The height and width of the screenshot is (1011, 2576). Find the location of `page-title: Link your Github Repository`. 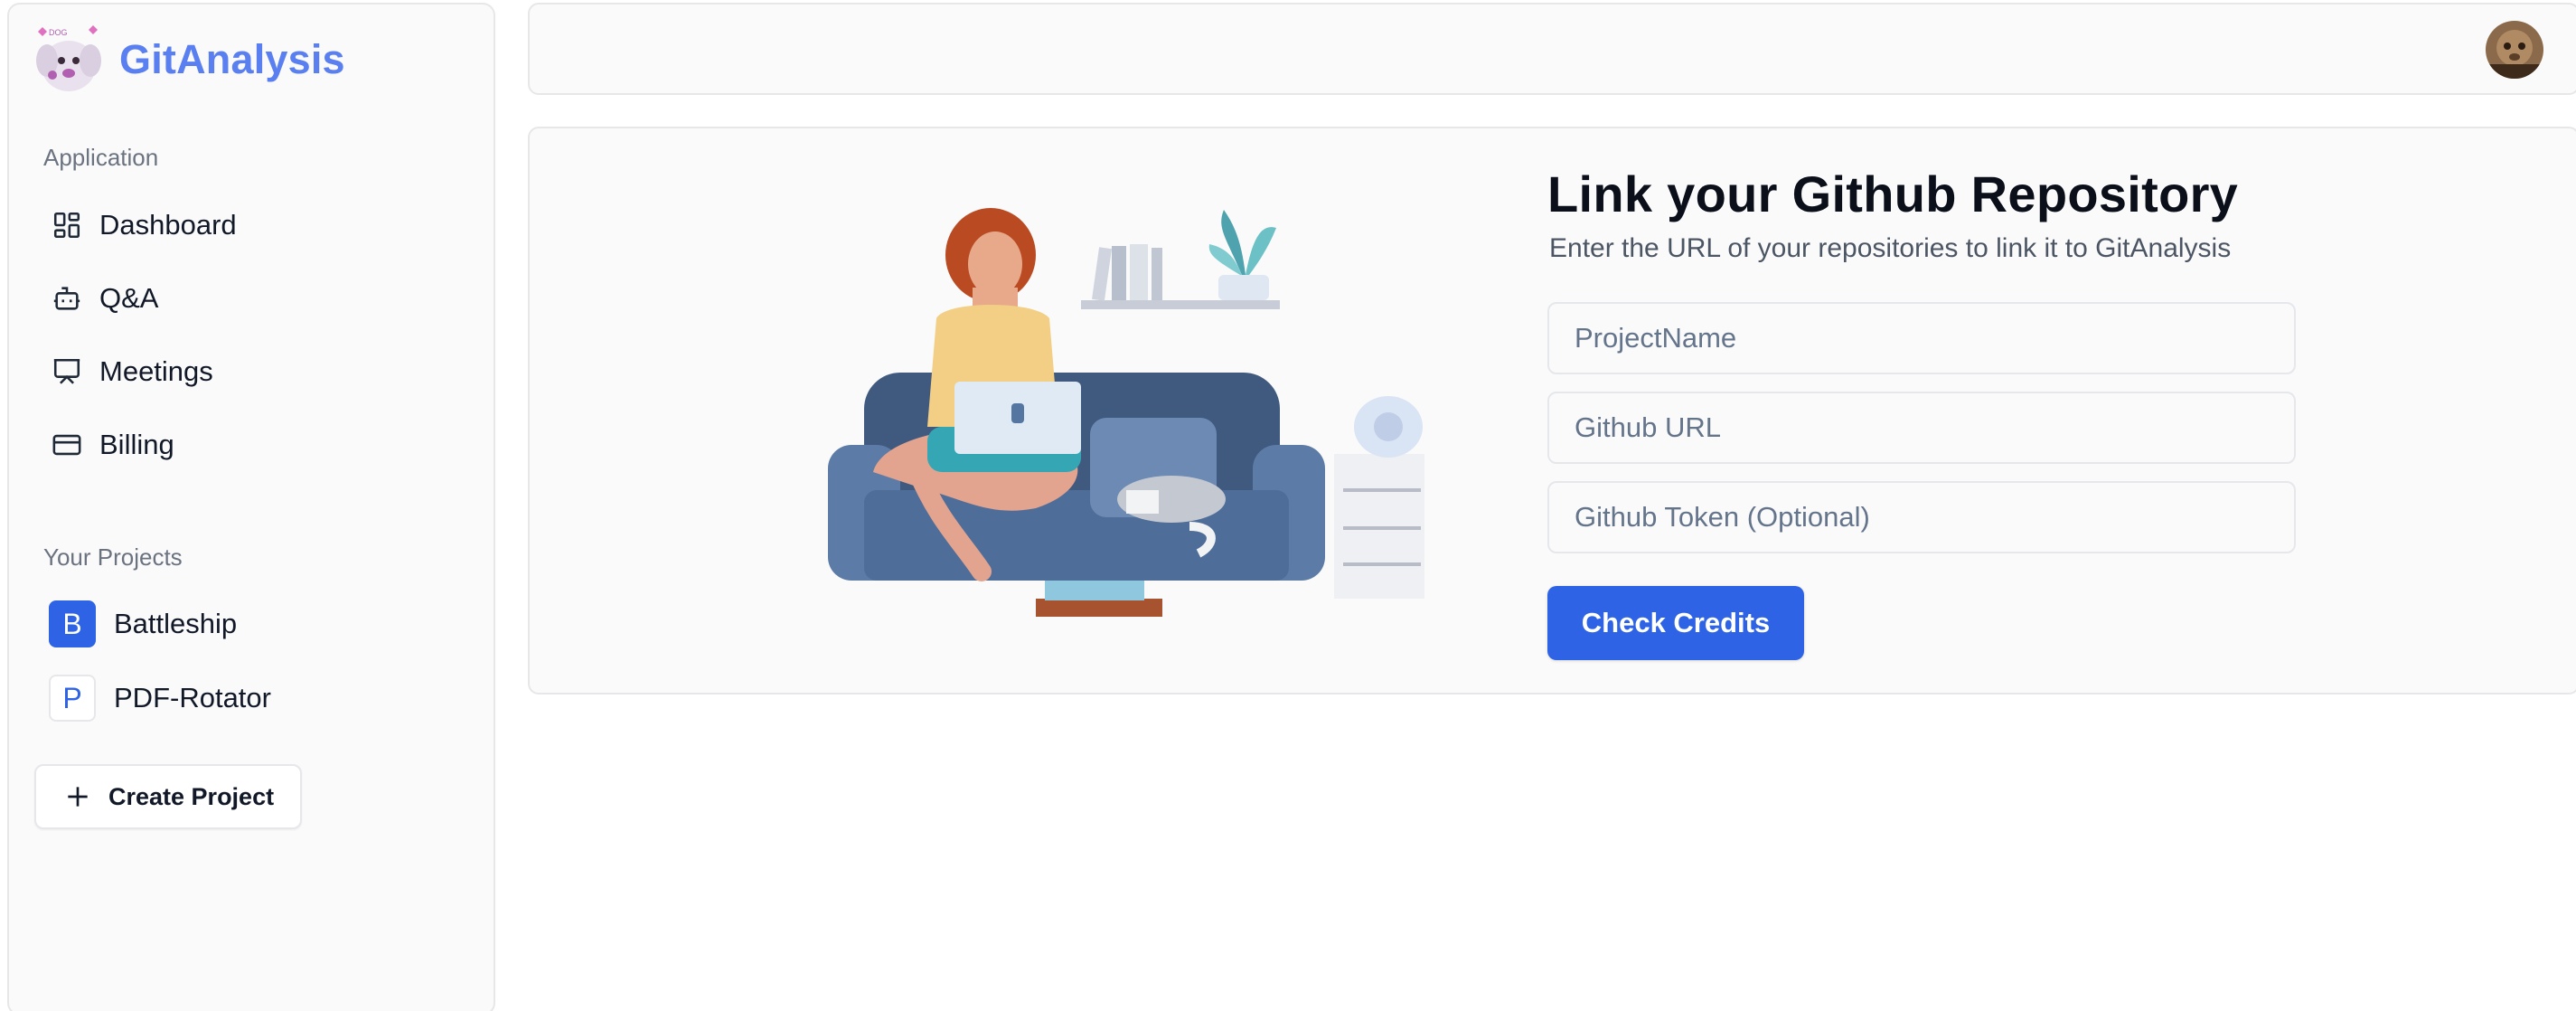

page-title: Link your Github Repository is located at coordinates (1893, 193).